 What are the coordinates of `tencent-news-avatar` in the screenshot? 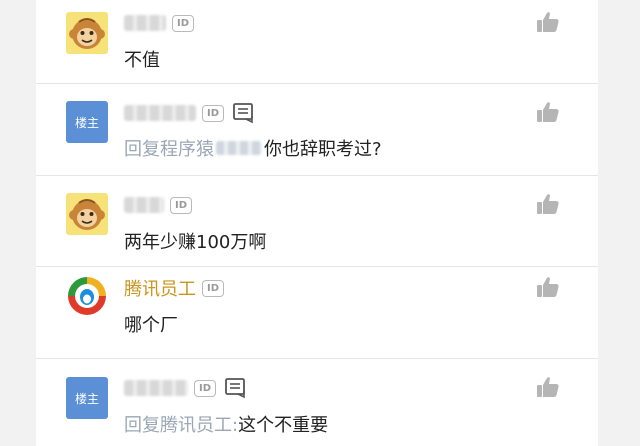 It's located at (87, 296).